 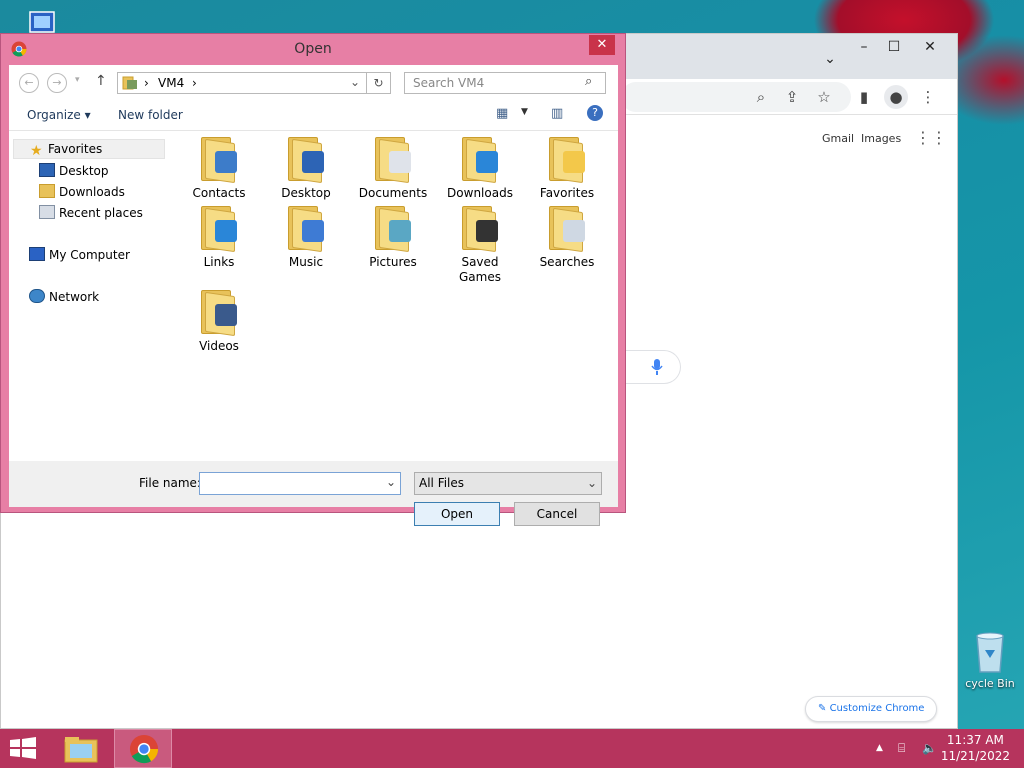 What do you see at coordinates (928, 97) in the screenshot?
I see `menu-icon: ⋮` at bounding box center [928, 97].